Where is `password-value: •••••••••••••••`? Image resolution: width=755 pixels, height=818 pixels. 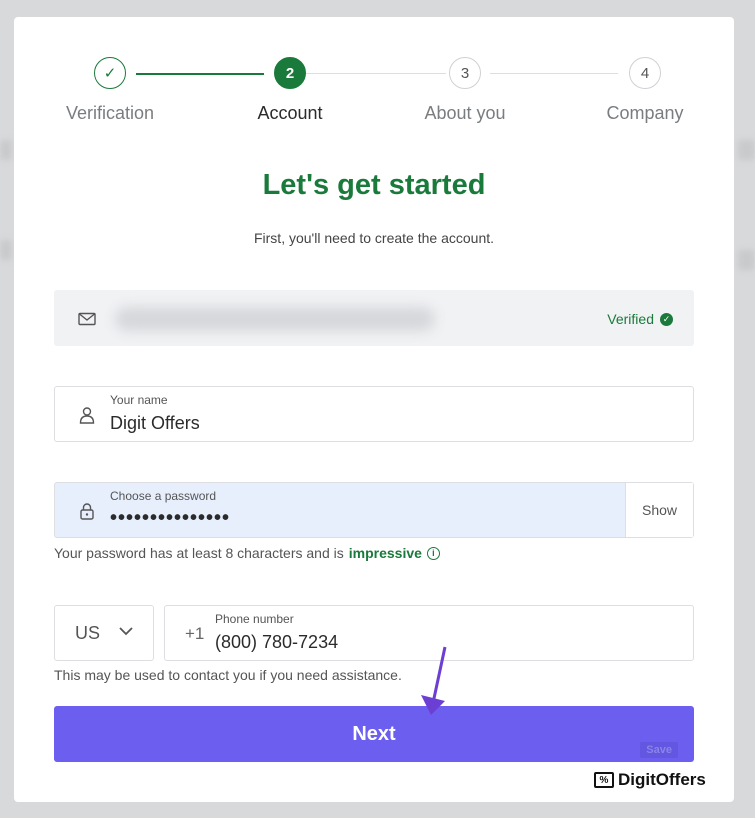
password-value: ••••••••••••••• is located at coordinates (170, 518).